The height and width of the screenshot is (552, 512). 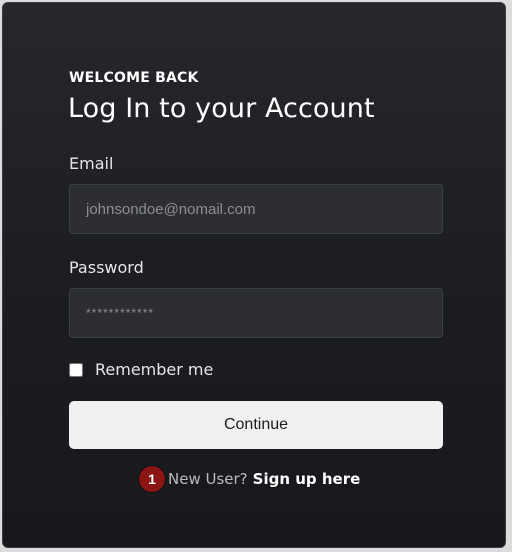 I want to click on remember-me-row: Remember me, so click(x=141, y=370).